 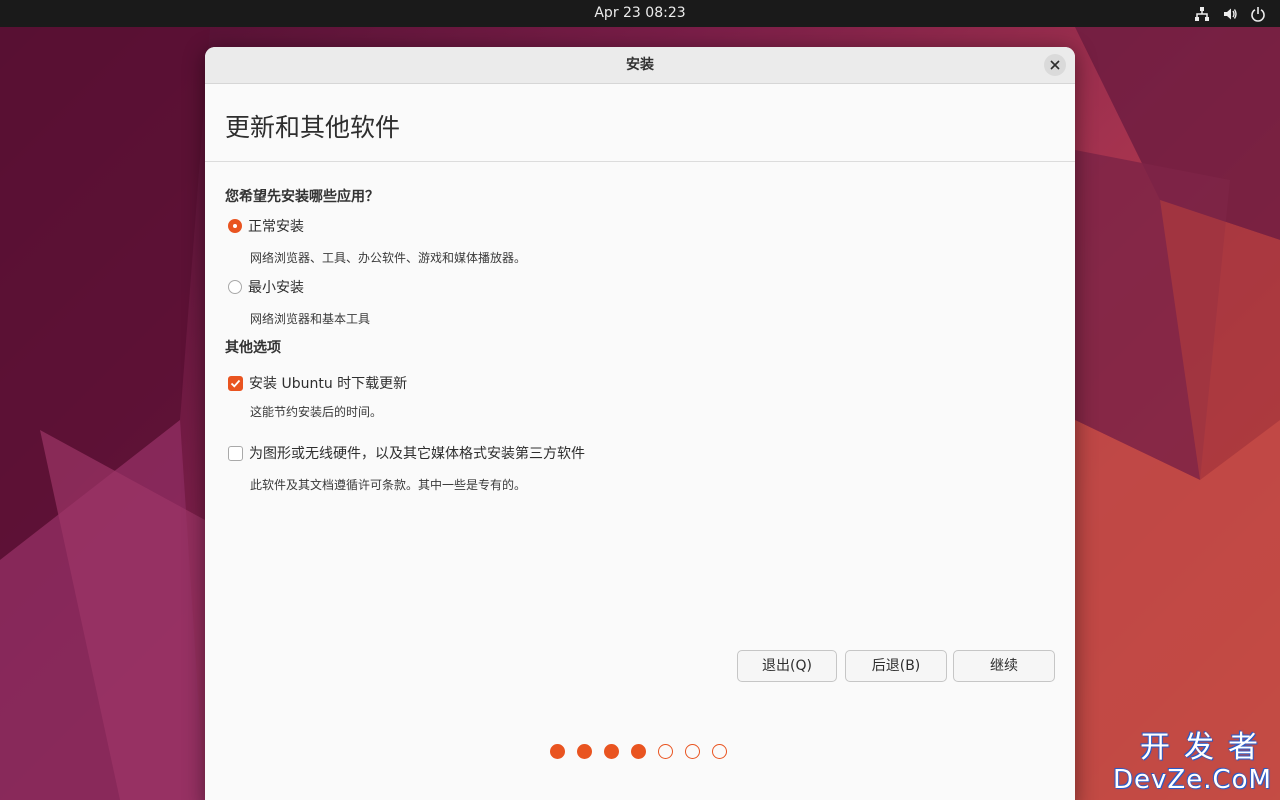 What do you see at coordinates (235, 453) in the screenshot?
I see `checkbox-unchecked-icon` at bounding box center [235, 453].